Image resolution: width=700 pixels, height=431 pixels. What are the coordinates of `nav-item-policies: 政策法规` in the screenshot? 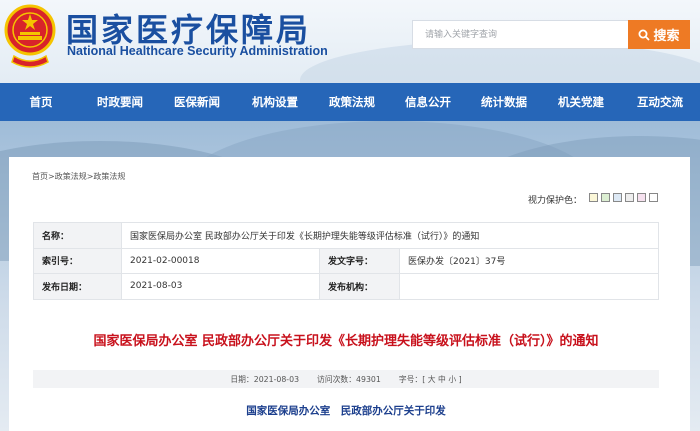 It's located at (352, 102).